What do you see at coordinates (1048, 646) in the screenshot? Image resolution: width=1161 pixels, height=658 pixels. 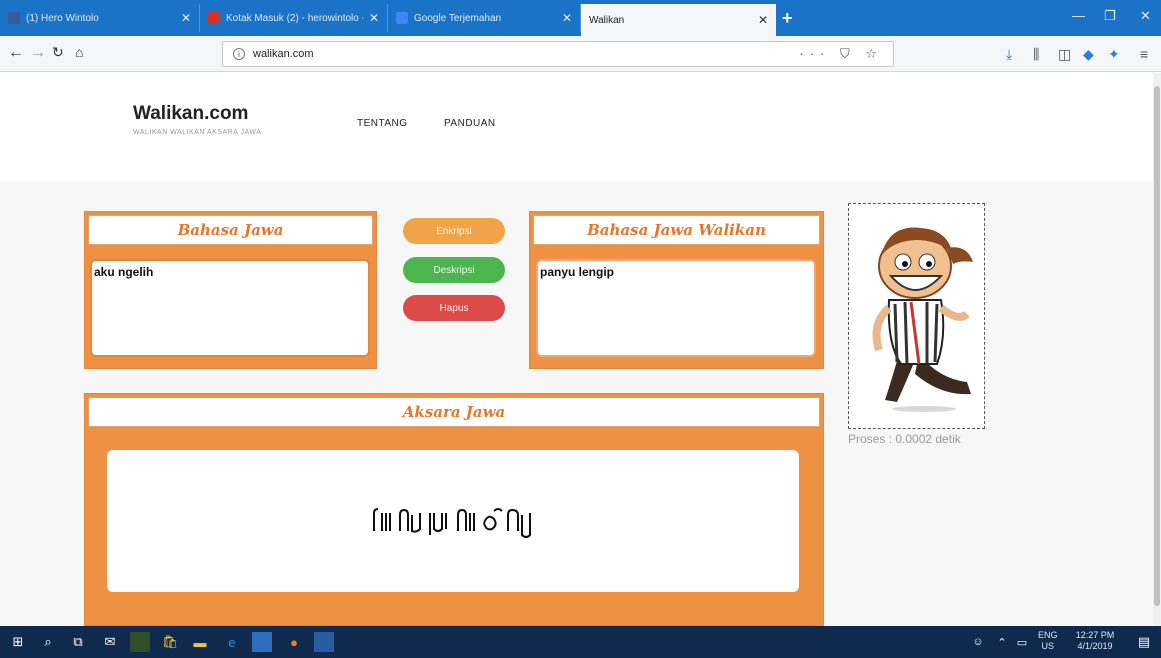 I see `region-label: US` at bounding box center [1048, 646].